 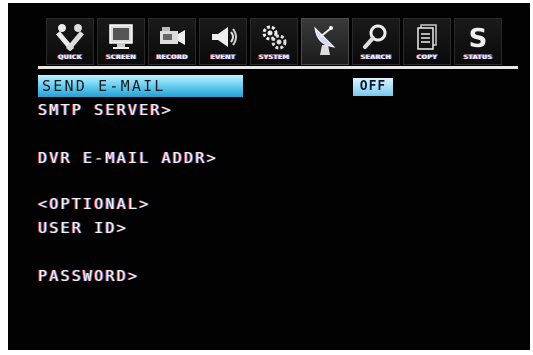 What do you see at coordinates (373, 87) in the screenshot?
I see `send-email-value: OFF` at bounding box center [373, 87].